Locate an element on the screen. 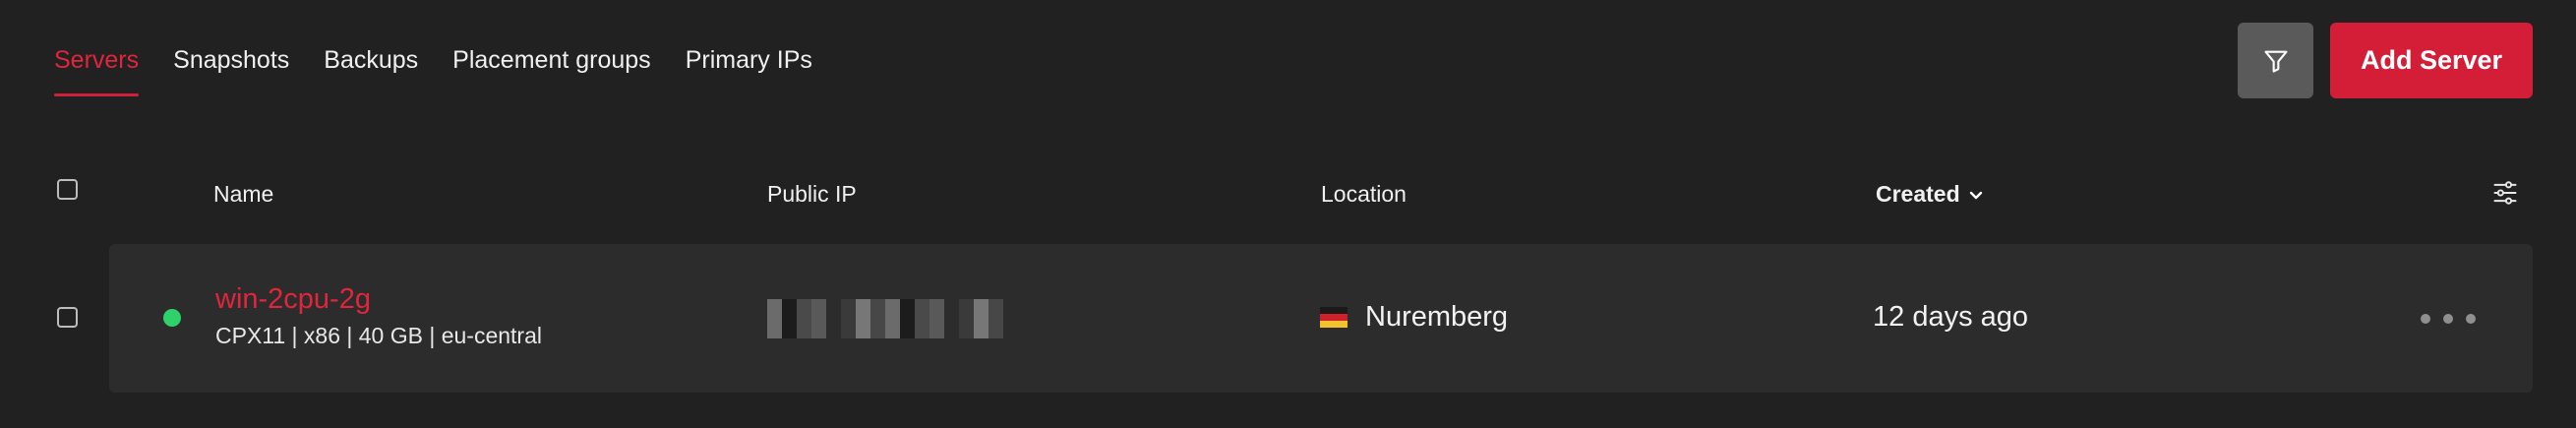  more-options-icon is located at coordinates (2449, 319).